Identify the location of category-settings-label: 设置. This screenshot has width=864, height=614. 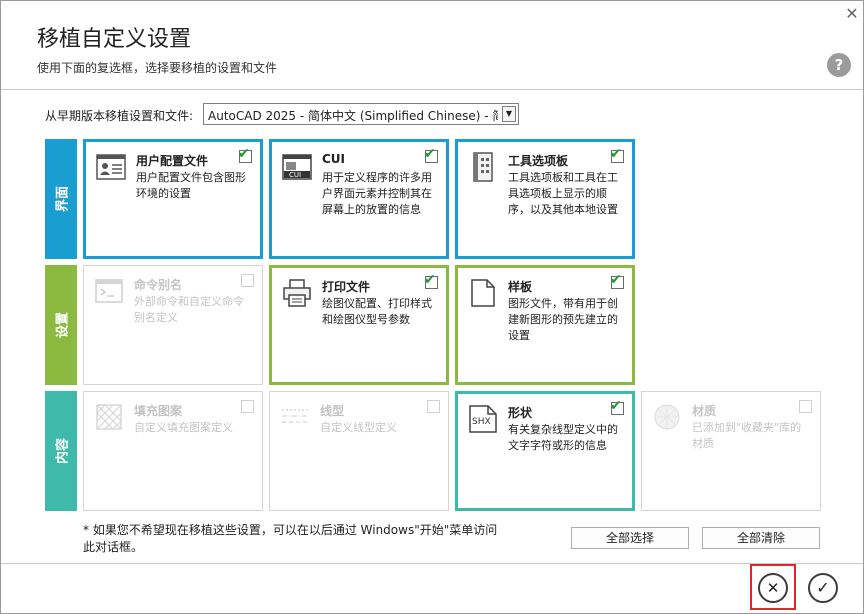
(63, 325).